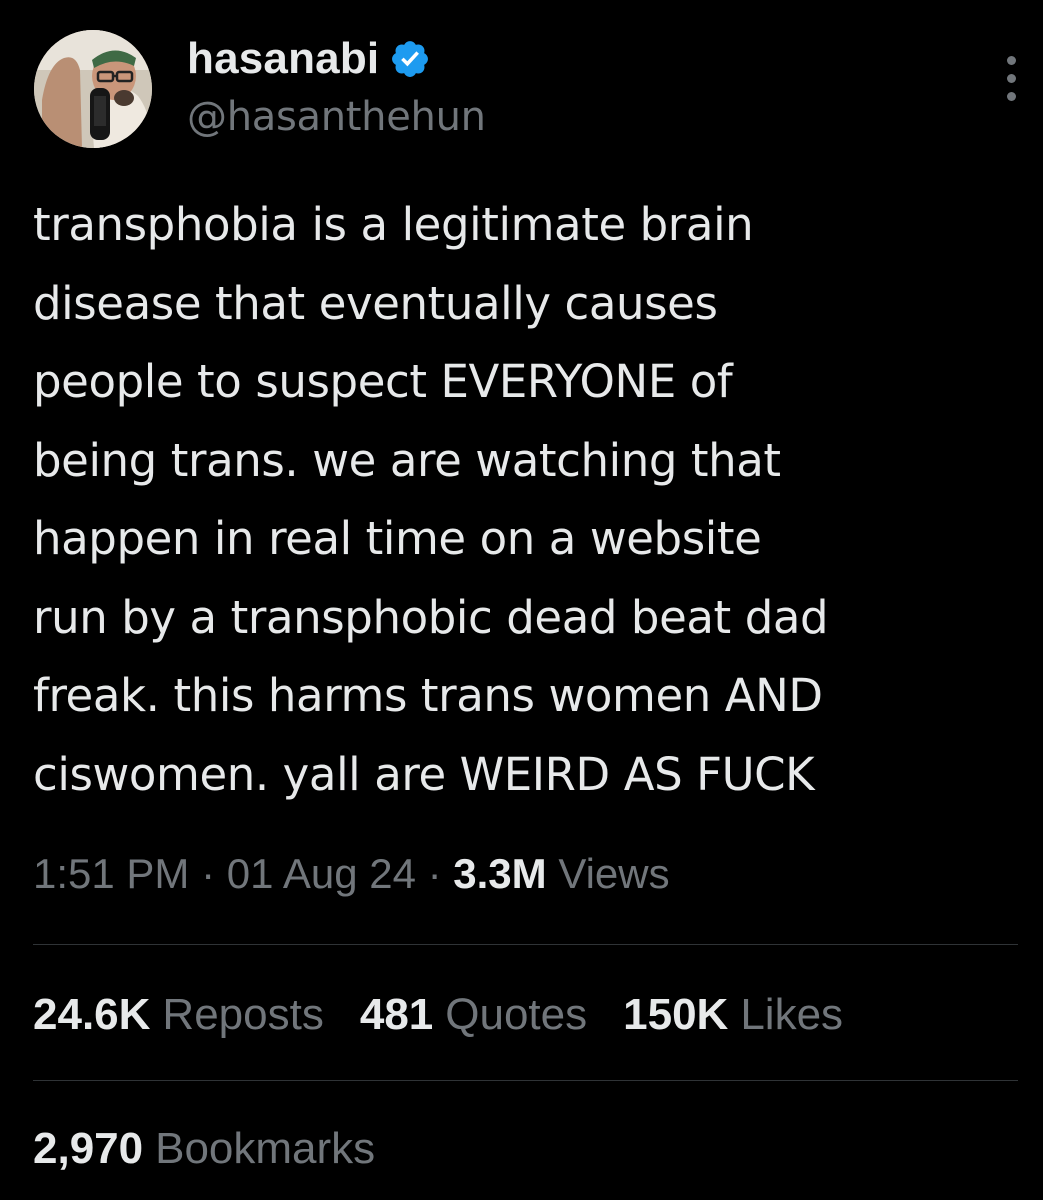  What do you see at coordinates (676, 1014) in the screenshot?
I see `likes-count: 150K` at bounding box center [676, 1014].